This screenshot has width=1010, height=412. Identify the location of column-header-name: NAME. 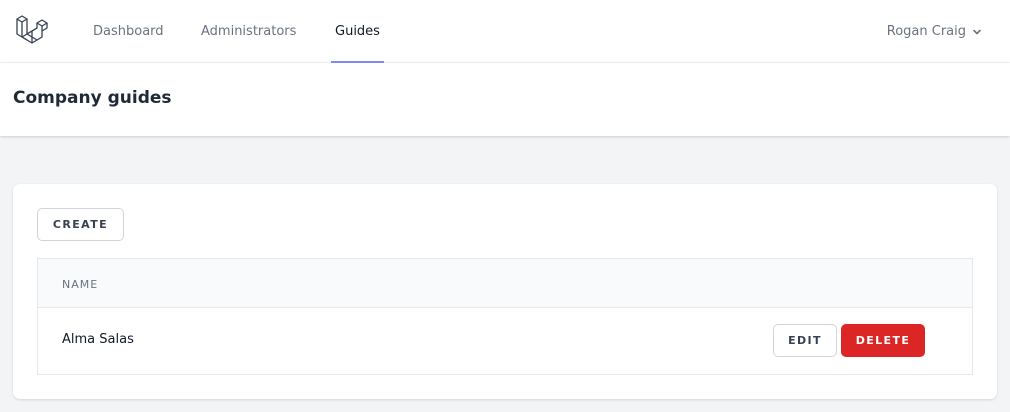
(80, 284).